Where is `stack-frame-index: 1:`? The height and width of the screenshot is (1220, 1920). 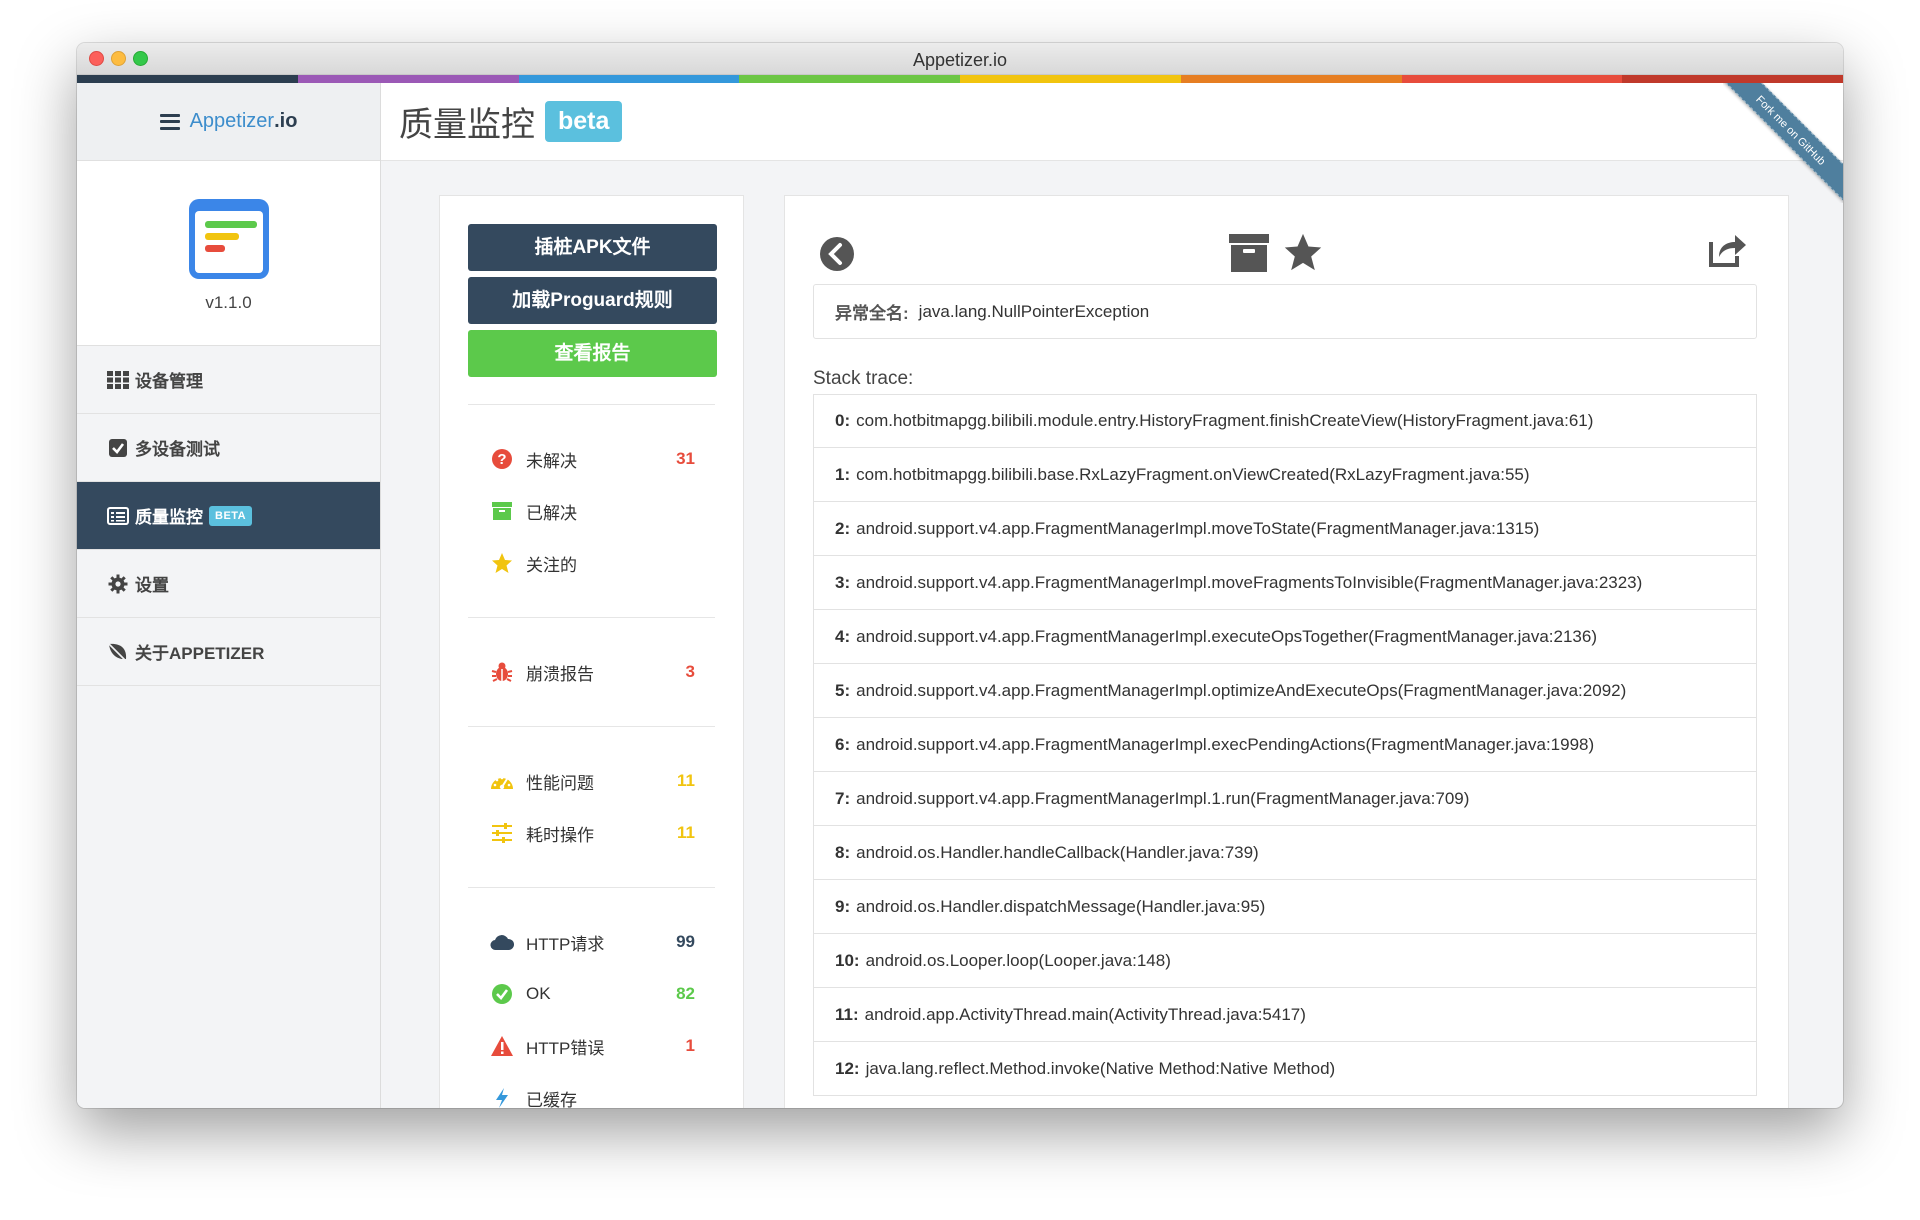
stack-frame-index: 1: is located at coordinates (843, 474).